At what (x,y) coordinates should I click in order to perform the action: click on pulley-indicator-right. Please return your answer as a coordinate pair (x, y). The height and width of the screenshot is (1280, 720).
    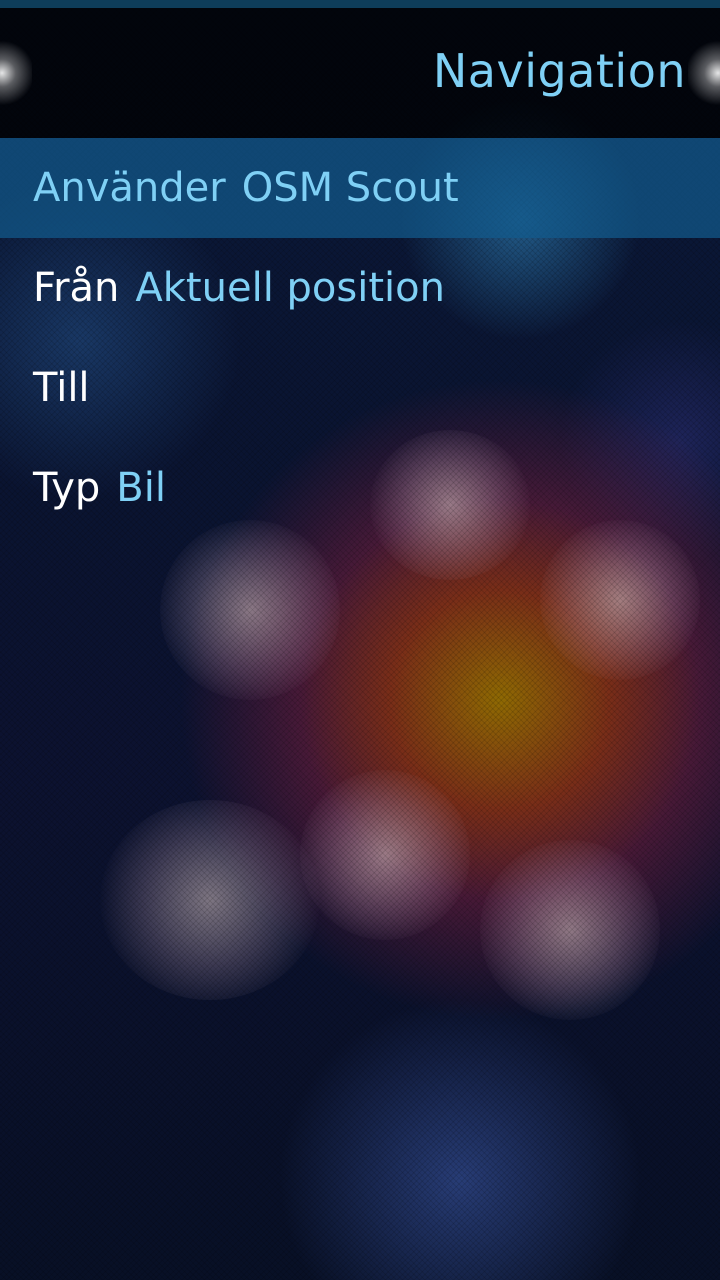
    Looking at the image, I should click on (704, 73).